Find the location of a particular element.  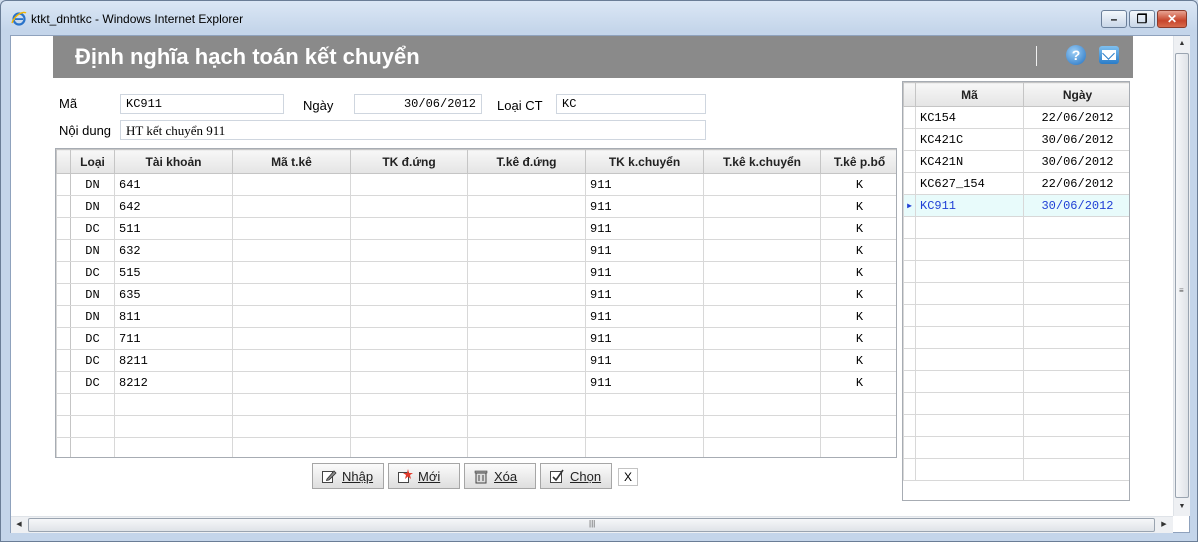

list-item: KC154 22/06/2012 is located at coordinates (1016, 117).